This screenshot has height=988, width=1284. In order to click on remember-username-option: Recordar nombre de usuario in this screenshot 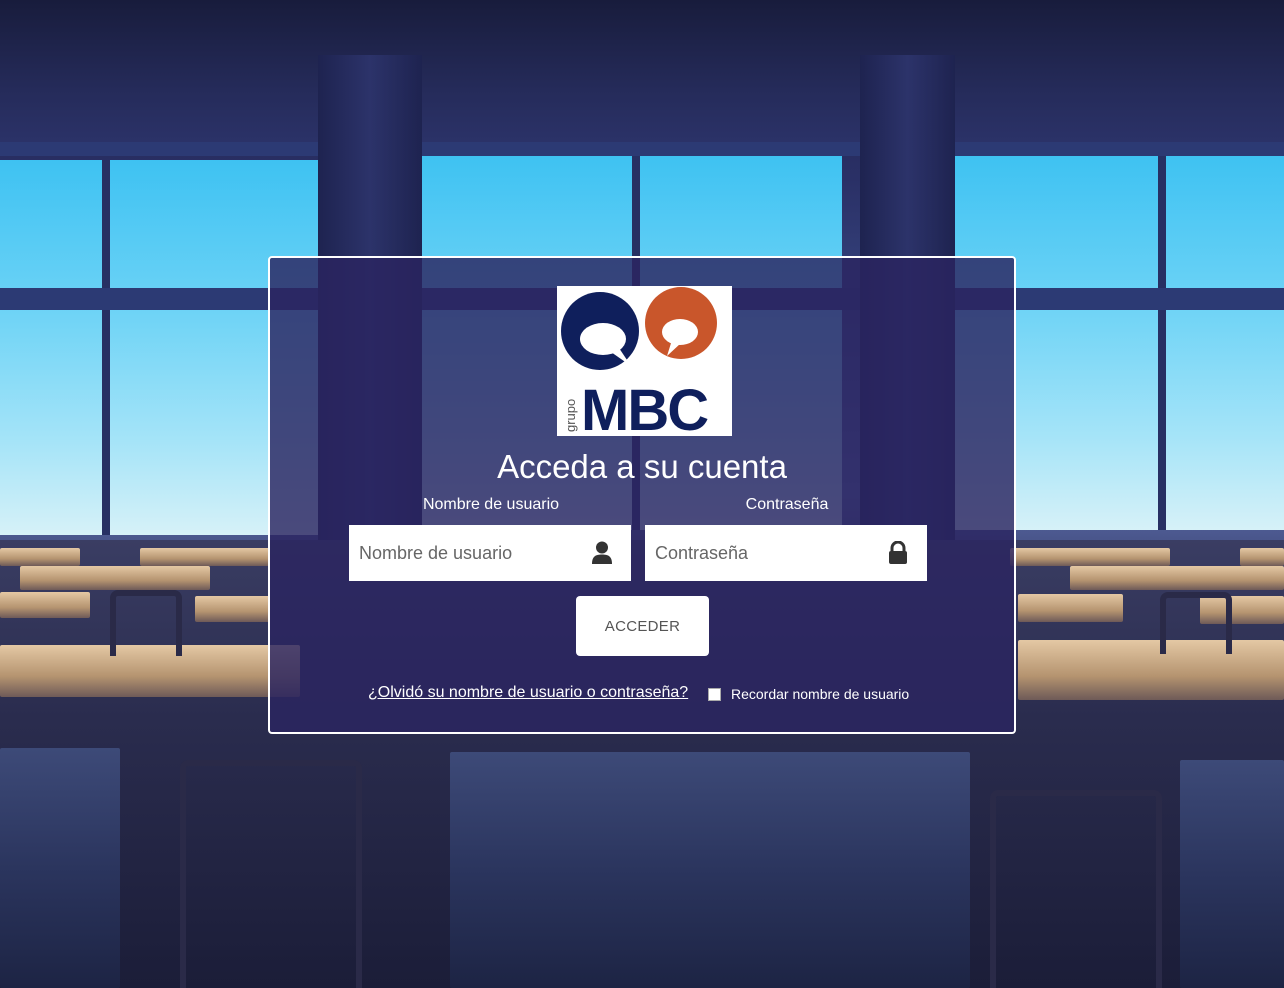, I will do `click(808, 694)`.